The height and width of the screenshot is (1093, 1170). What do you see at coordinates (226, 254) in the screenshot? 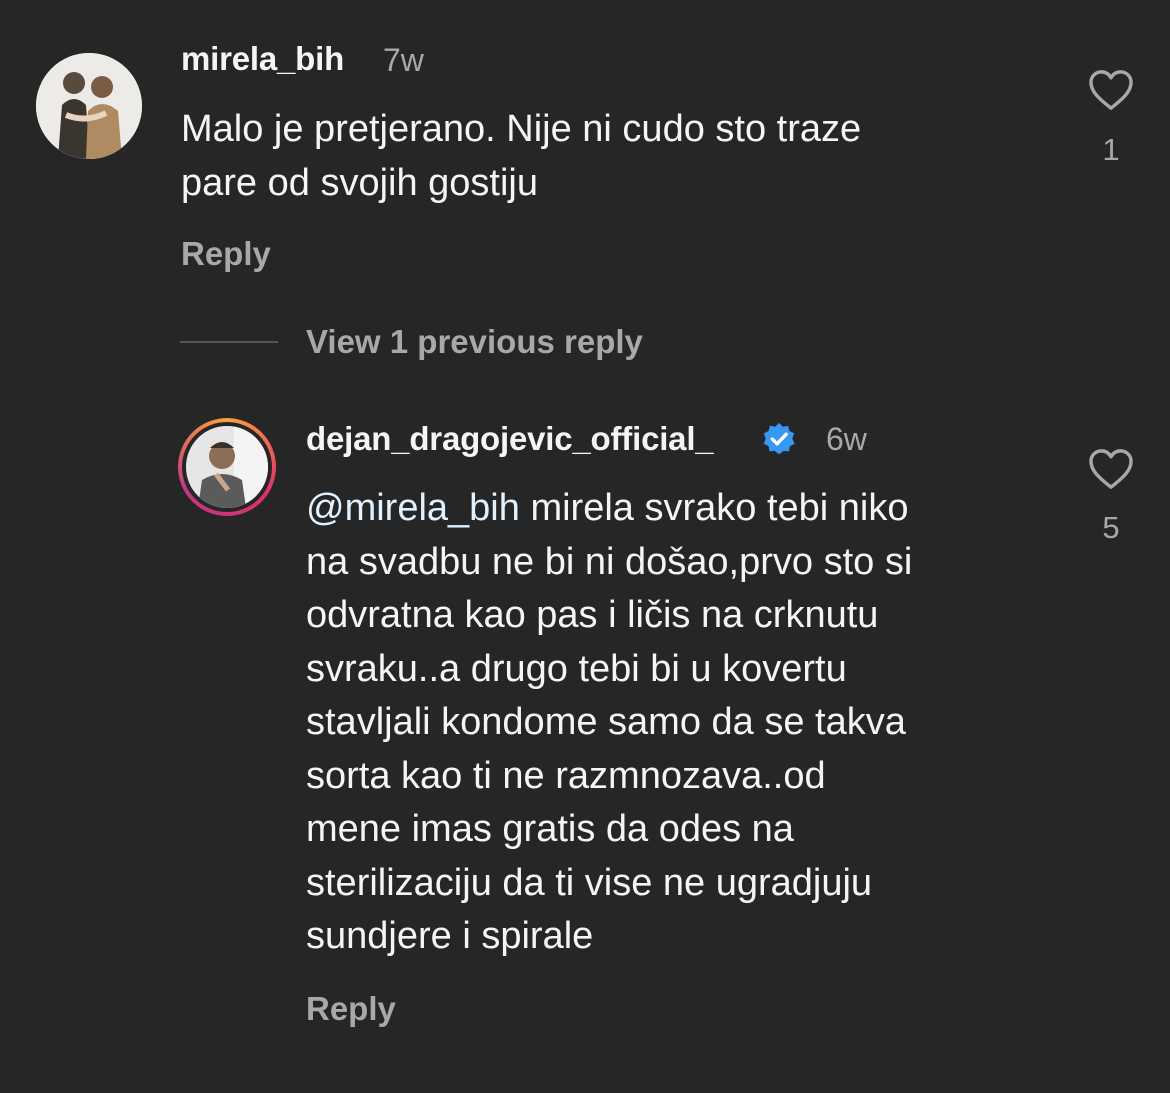
I see `comment-reply-button: Reply` at bounding box center [226, 254].